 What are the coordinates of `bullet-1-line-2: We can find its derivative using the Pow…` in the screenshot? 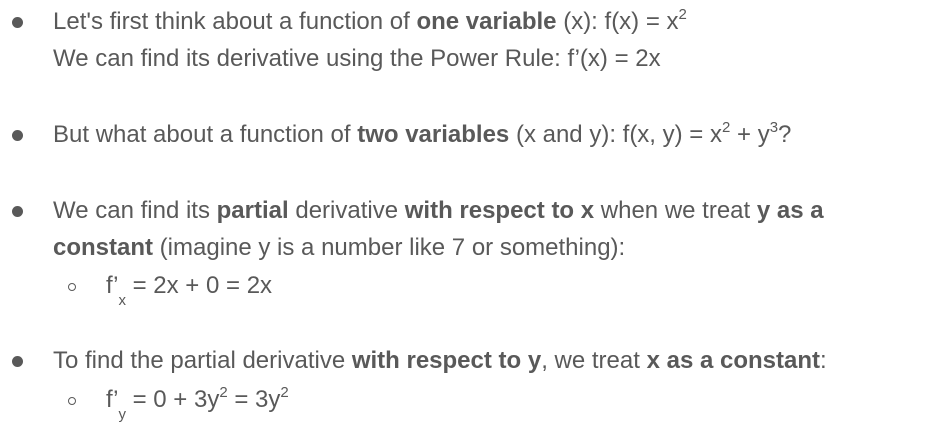 It's located at (357, 58).